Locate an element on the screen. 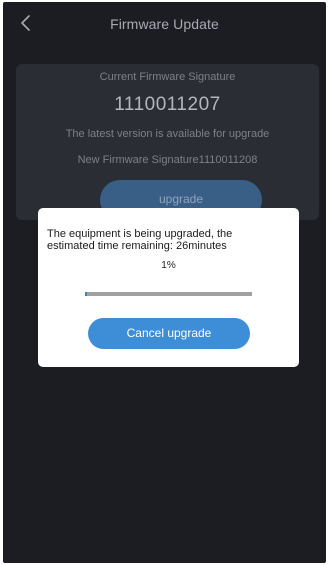 The height and width of the screenshot is (565, 329). upgrade-message-line2: estimated time remaining: 26minutes is located at coordinates (137, 246).